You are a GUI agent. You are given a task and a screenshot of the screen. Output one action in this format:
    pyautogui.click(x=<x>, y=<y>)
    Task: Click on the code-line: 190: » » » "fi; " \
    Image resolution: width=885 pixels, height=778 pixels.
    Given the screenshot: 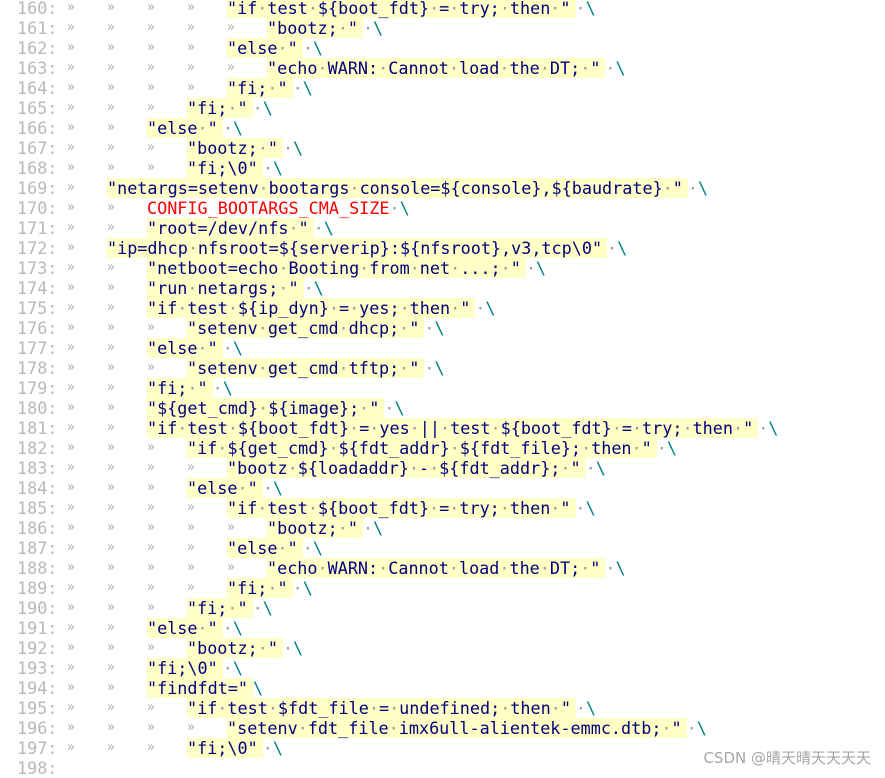 What is the action you would take?
    pyautogui.click(x=389, y=608)
    